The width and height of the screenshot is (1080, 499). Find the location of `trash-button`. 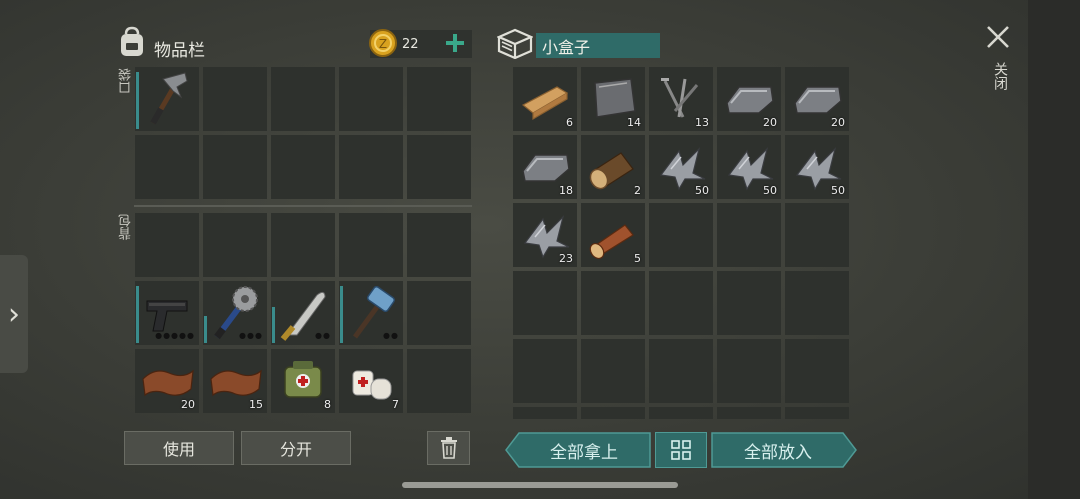

trash-button is located at coordinates (448, 448).